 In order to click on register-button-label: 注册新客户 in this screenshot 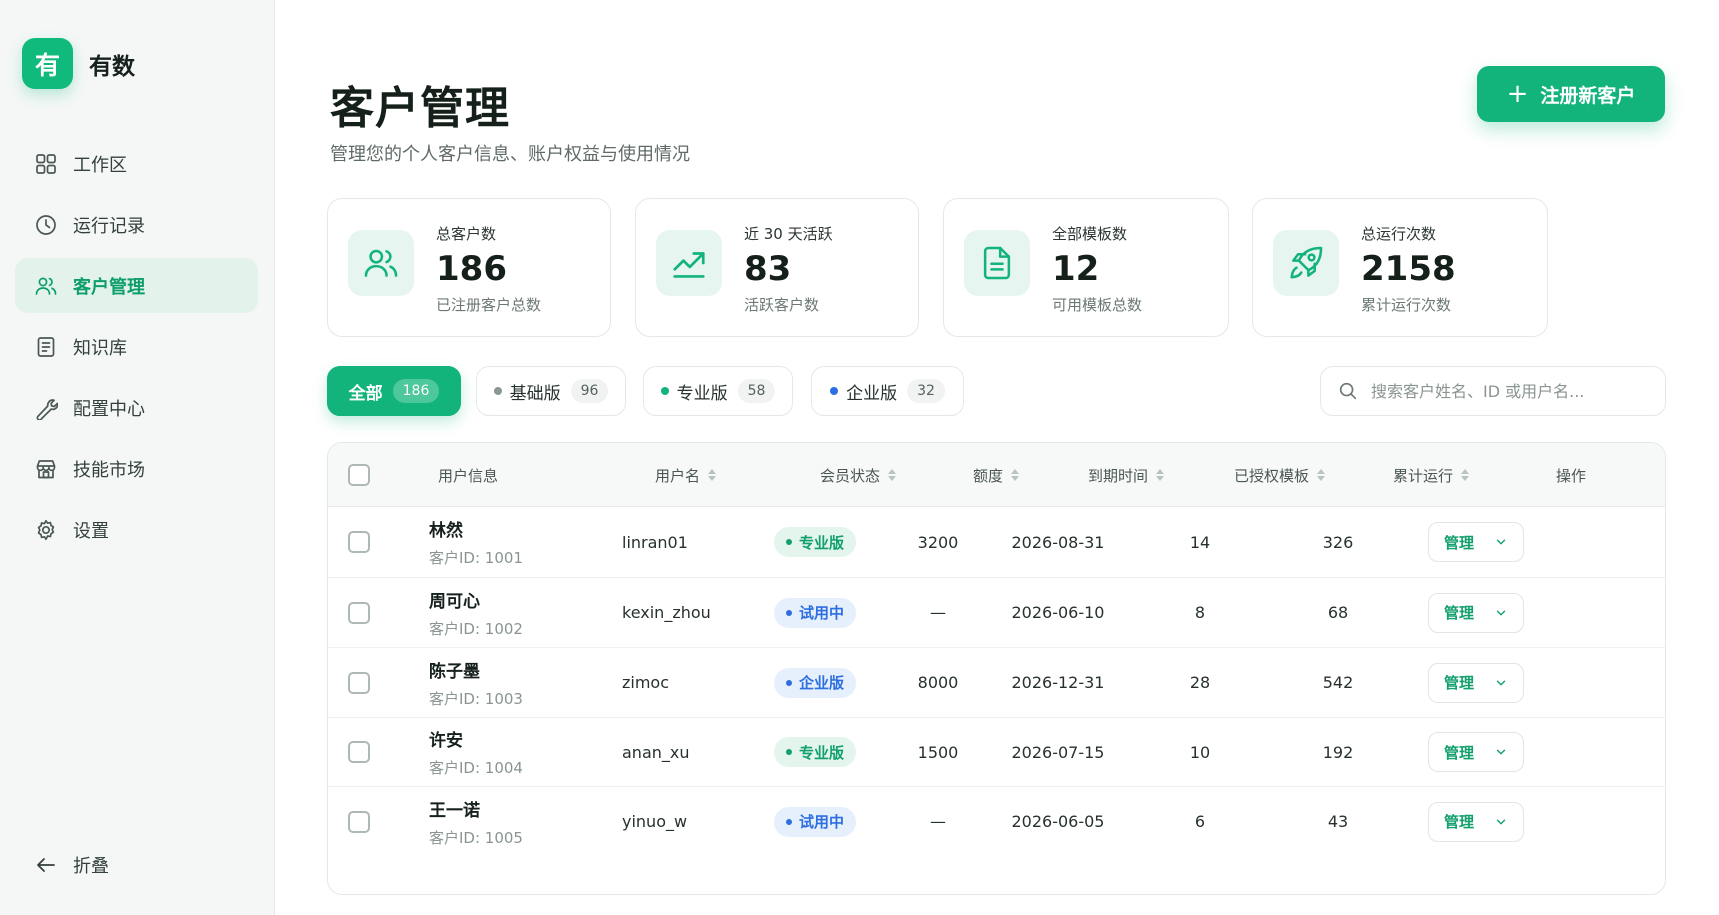, I will do `click(1588, 95)`.